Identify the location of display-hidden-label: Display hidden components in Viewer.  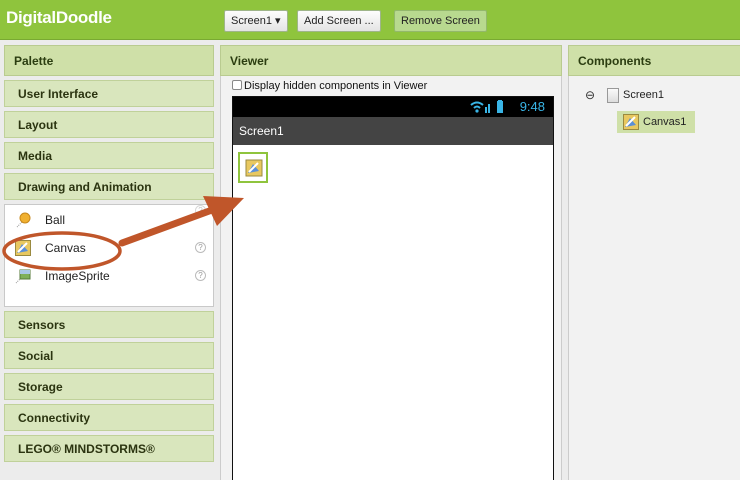
(336, 86).